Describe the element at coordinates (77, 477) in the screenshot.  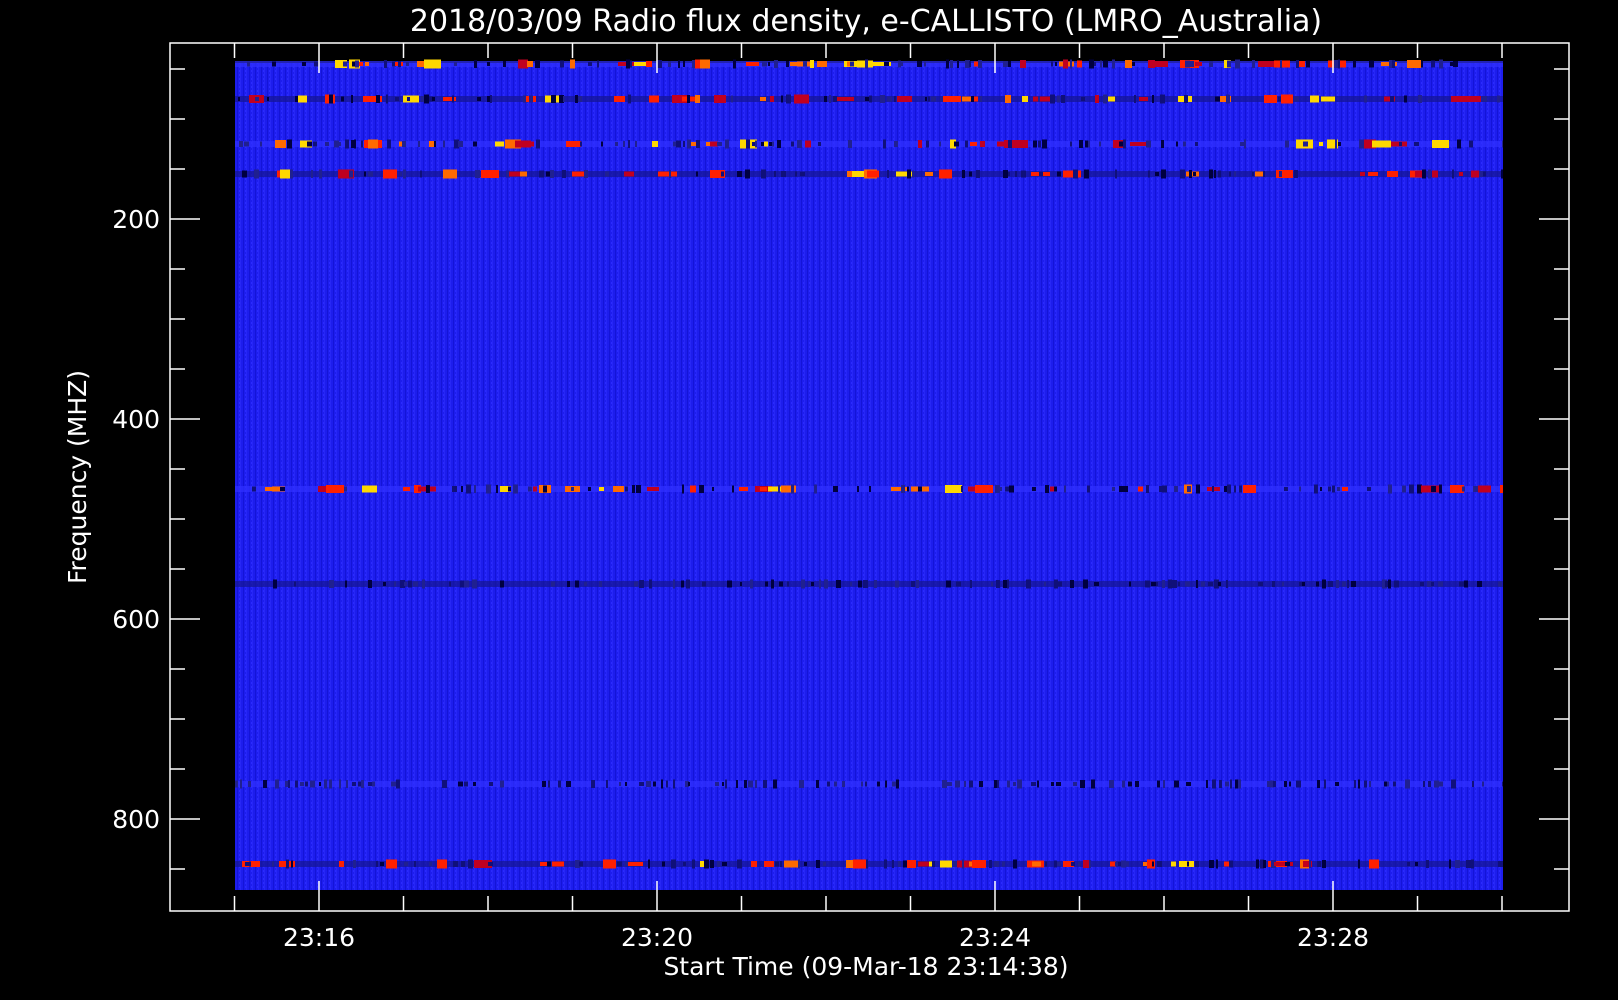
I see `y-axis-label: Frequency (MHZ)` at that location.